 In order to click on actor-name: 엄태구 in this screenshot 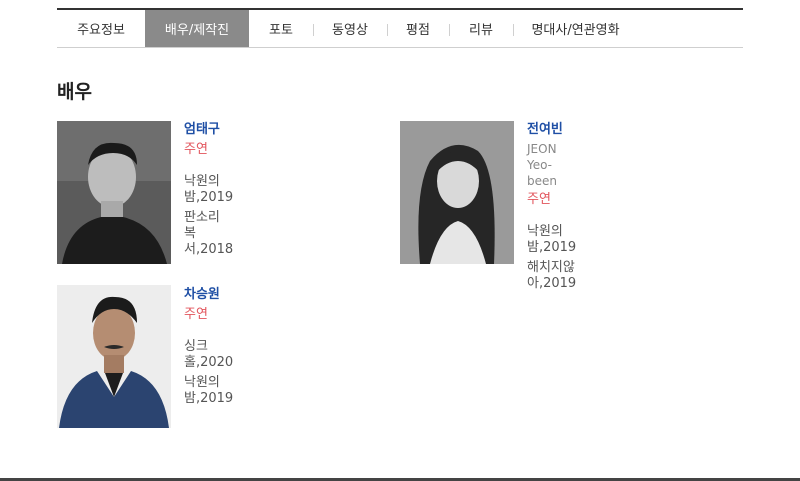, I will do `click(208, 130)`.